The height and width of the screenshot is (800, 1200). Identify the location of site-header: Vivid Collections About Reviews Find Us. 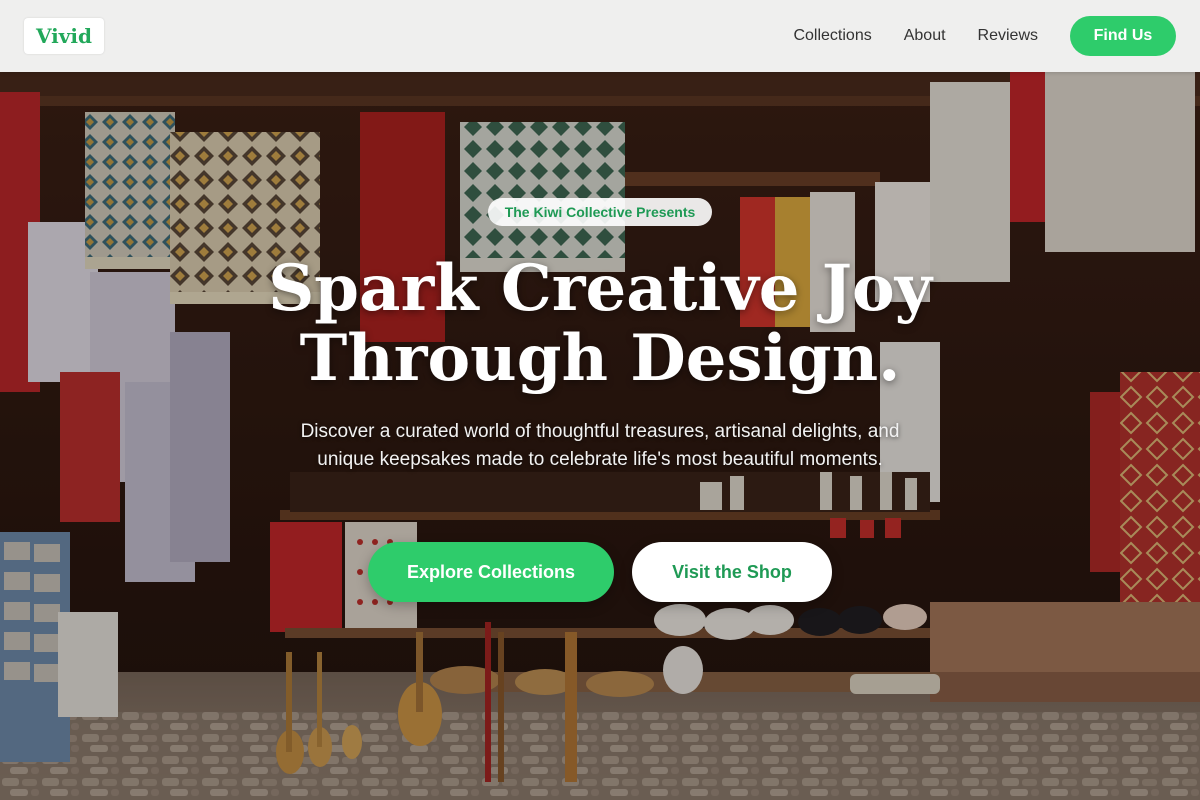
(600, 36).